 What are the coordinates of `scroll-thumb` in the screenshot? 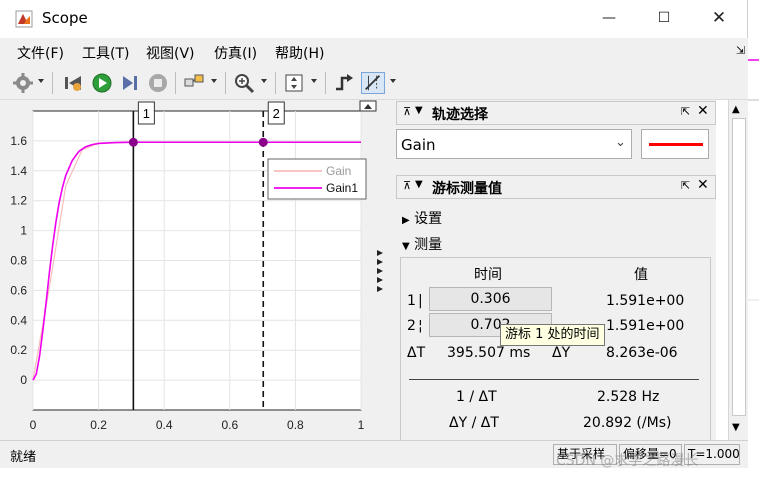 It's located at (739, 267).